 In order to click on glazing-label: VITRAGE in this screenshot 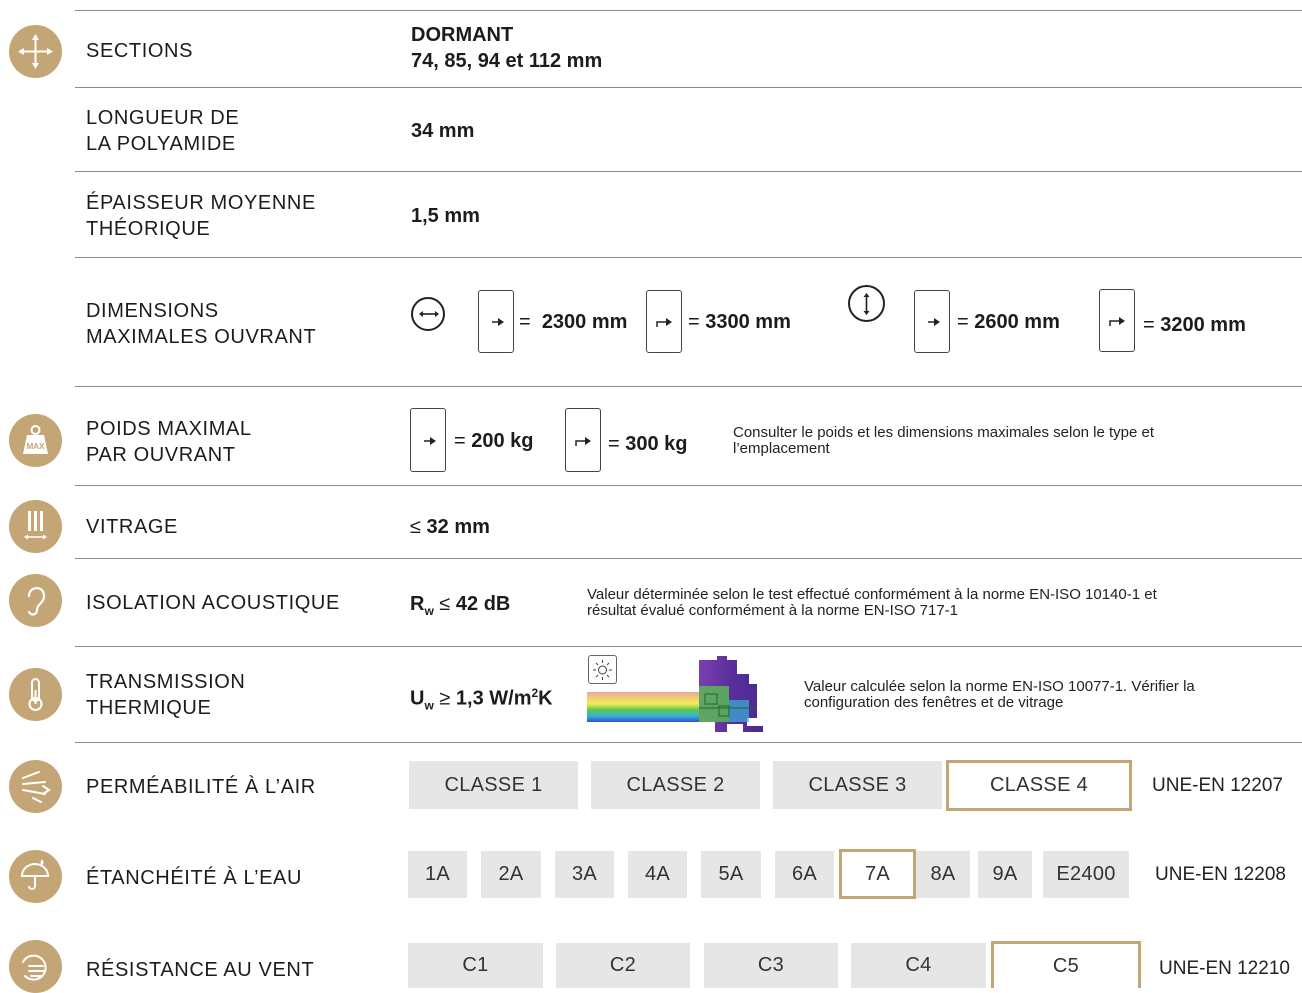, I will do `click(132, 527)`.